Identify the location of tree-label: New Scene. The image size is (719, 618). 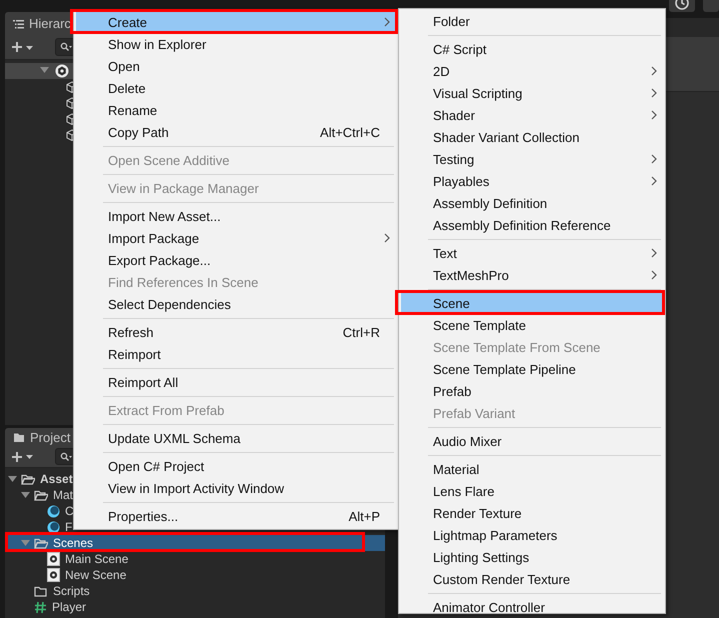
(95, 575).